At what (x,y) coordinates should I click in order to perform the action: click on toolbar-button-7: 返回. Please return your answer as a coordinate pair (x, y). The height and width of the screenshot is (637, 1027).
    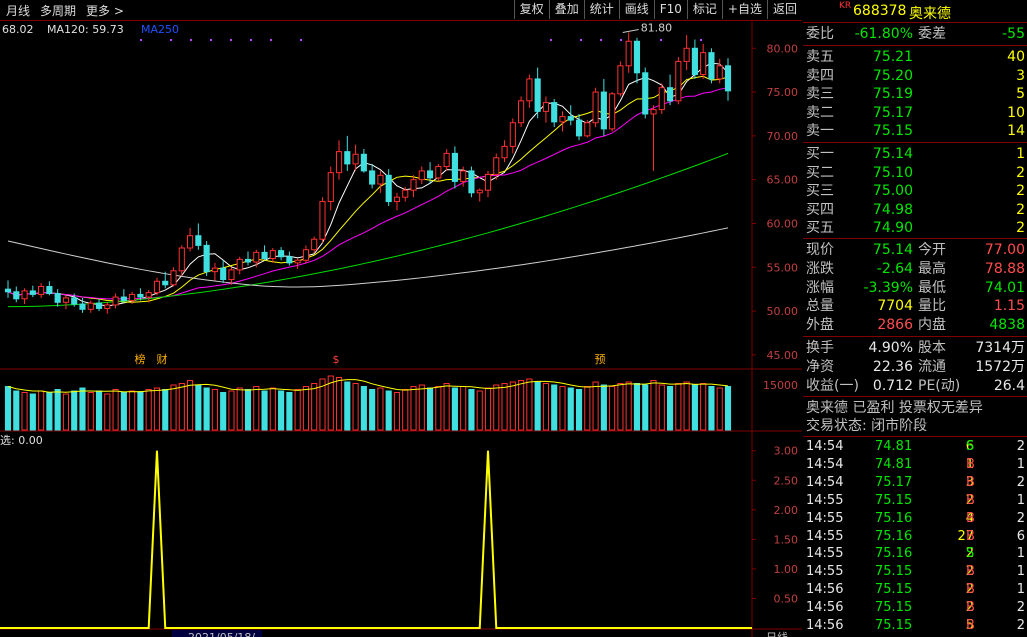
    Looking at the image, I should click on (784, 9).